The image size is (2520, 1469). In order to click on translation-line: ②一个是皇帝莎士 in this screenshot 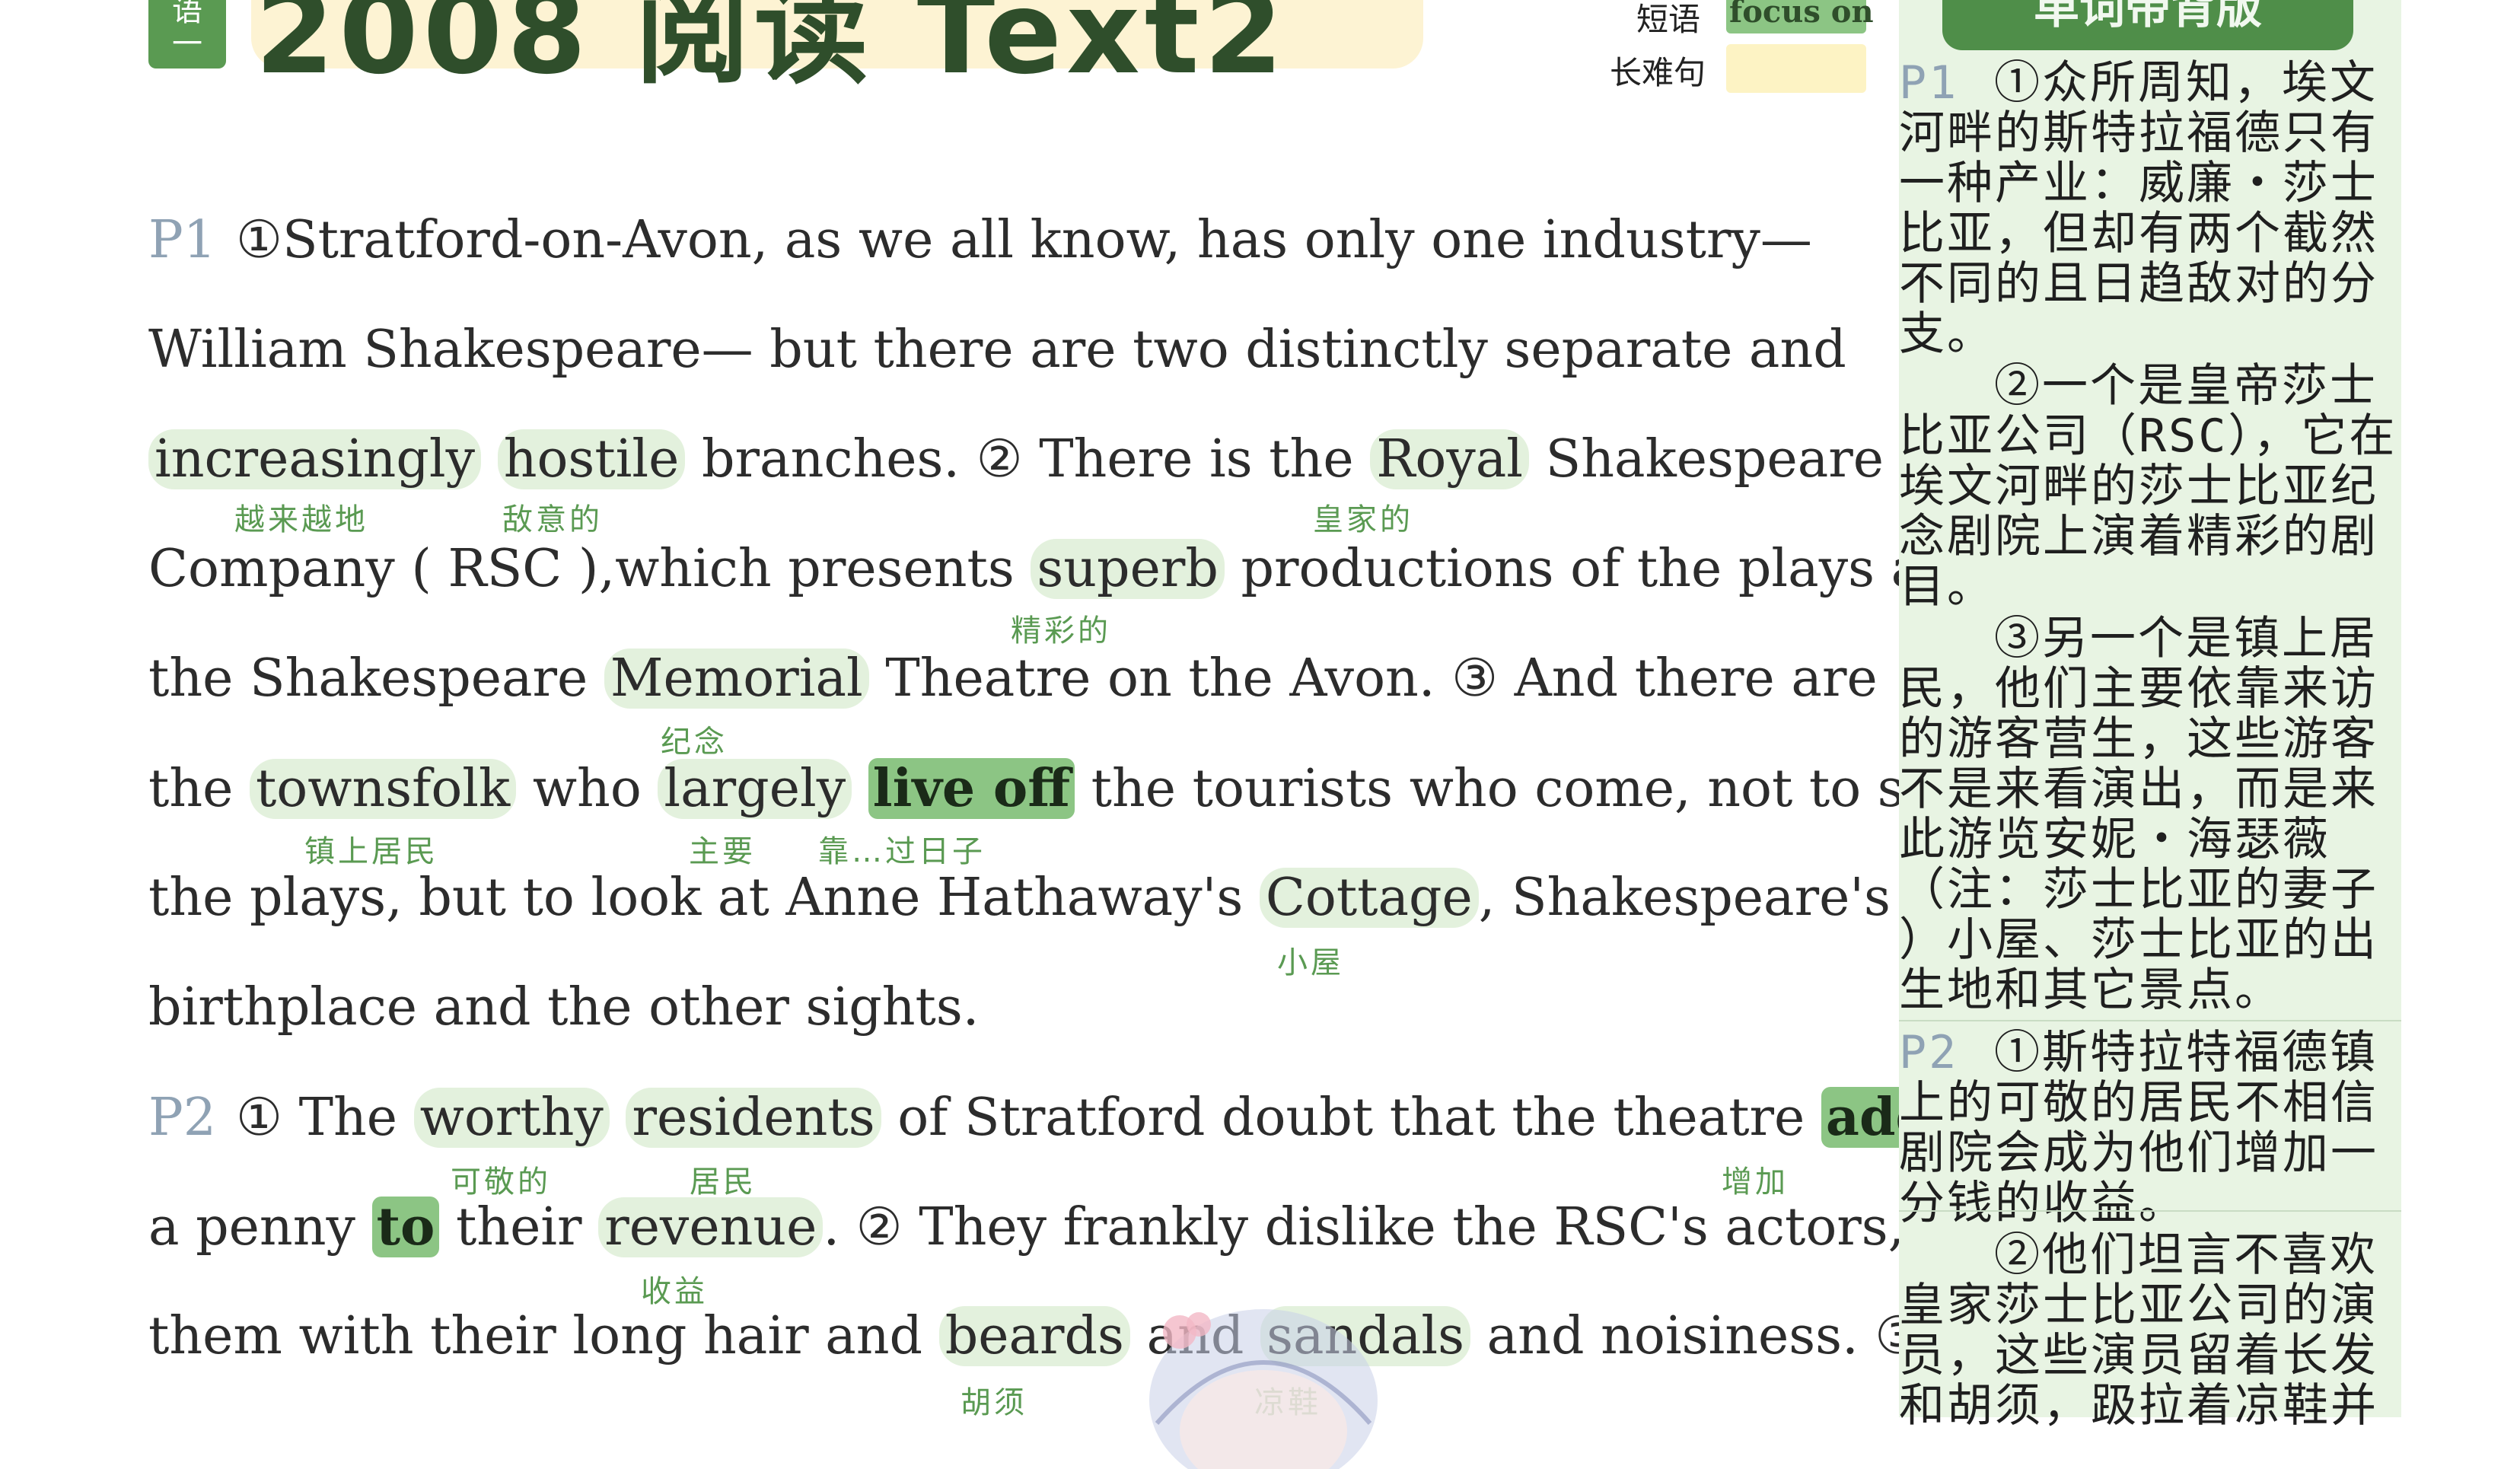, I will do `click(2186, 386)`.